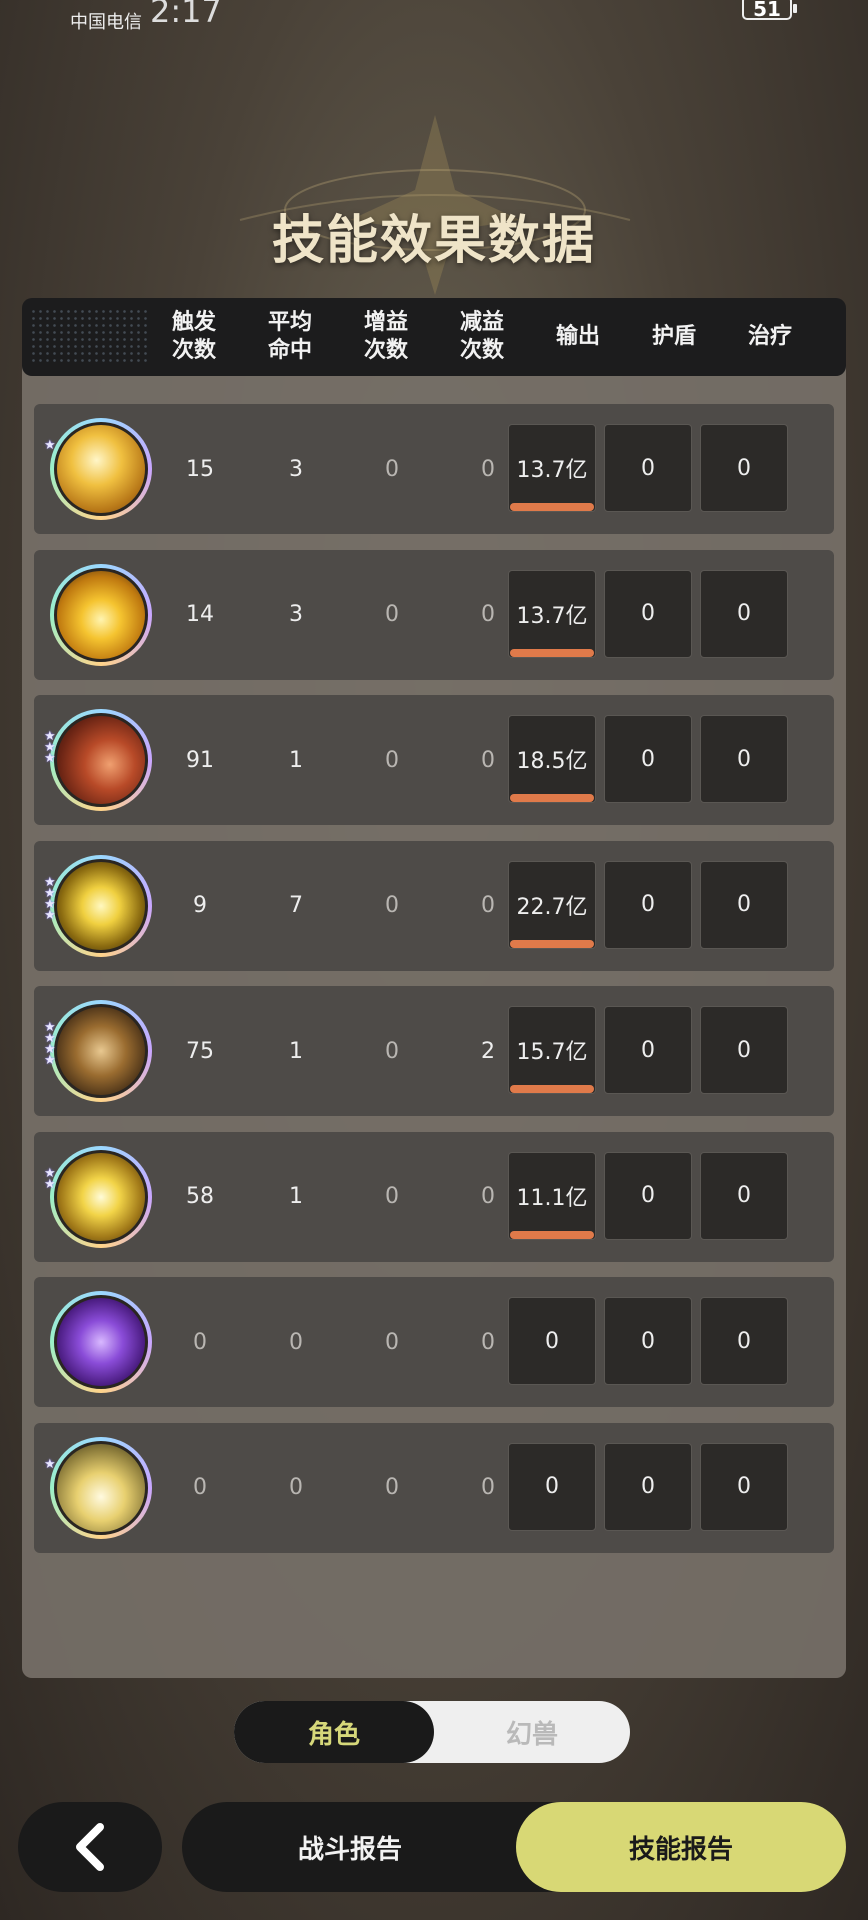 The height and width of the screenshot is (1920, 868). I want to click on report-tabs: 战斗报告 技能报告, so click(514, 1847).